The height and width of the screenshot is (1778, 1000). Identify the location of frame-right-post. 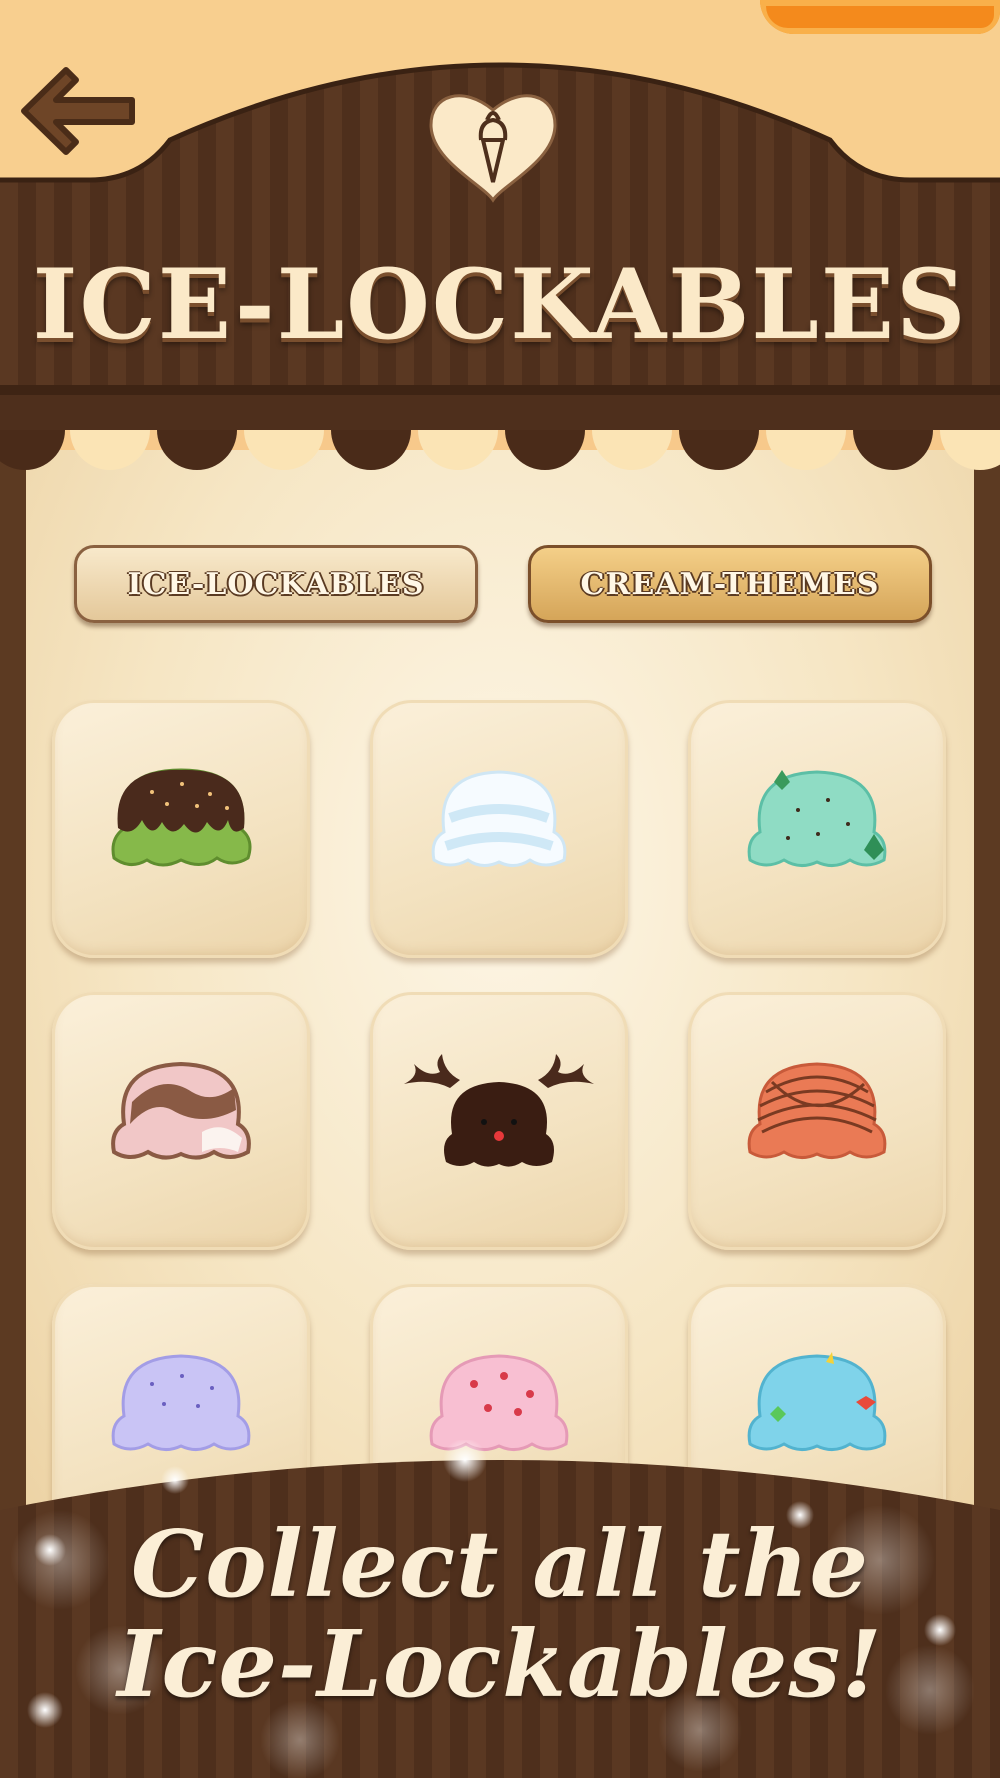
(987, 980).